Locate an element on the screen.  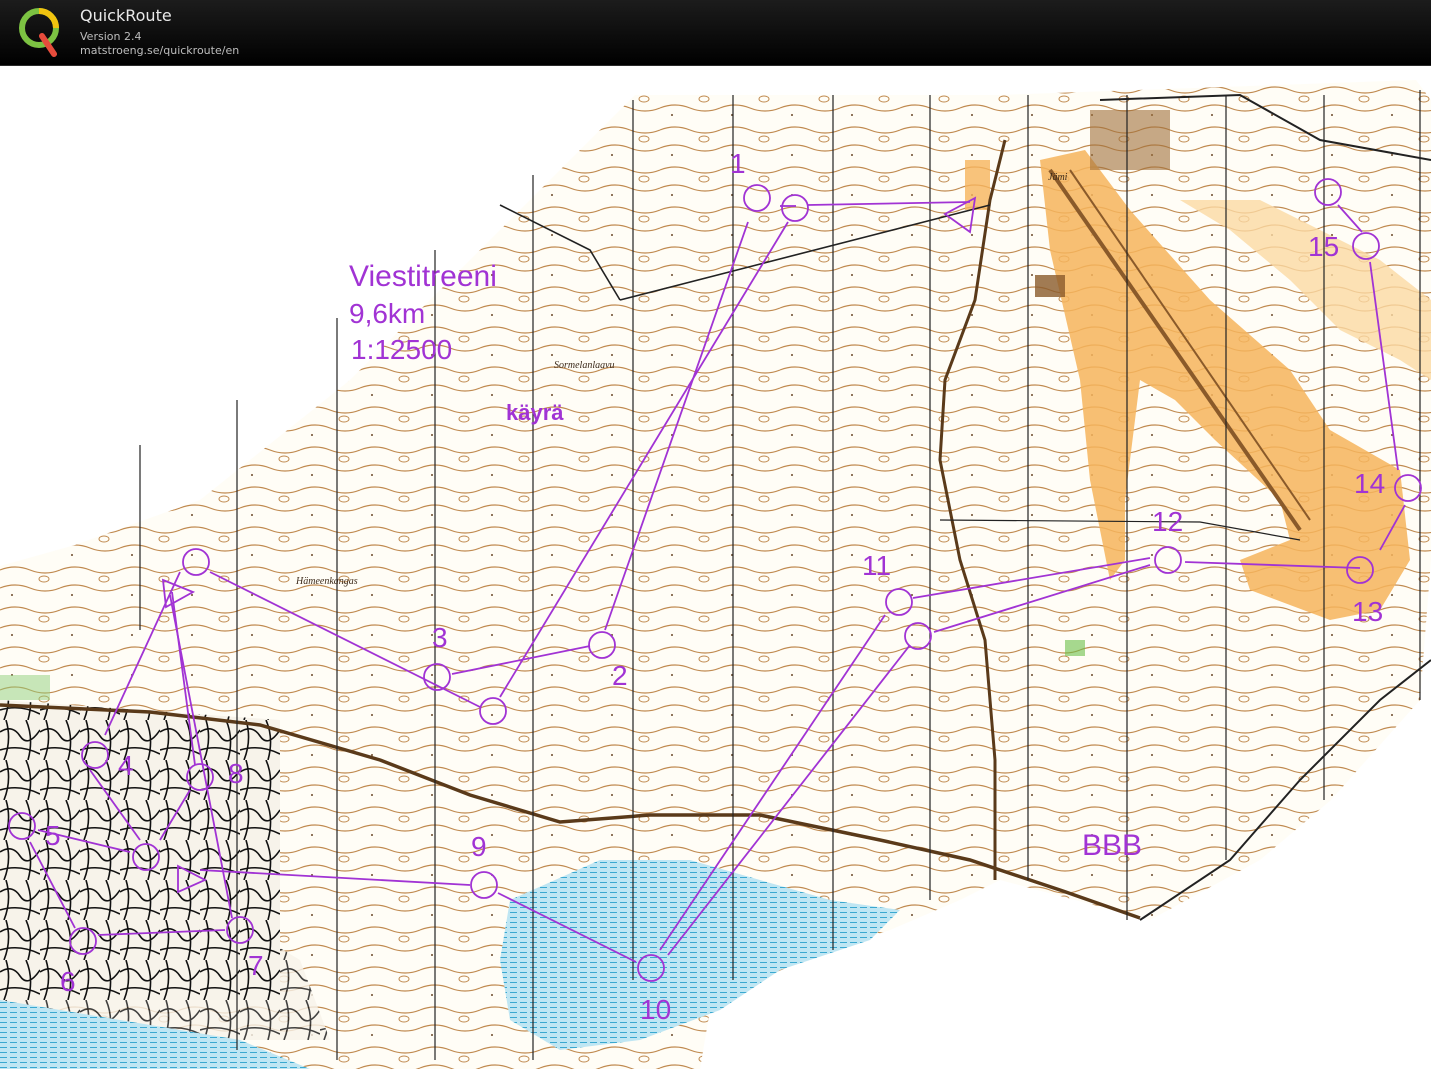
course-note: käyrä is located at coordinates (535, 412).